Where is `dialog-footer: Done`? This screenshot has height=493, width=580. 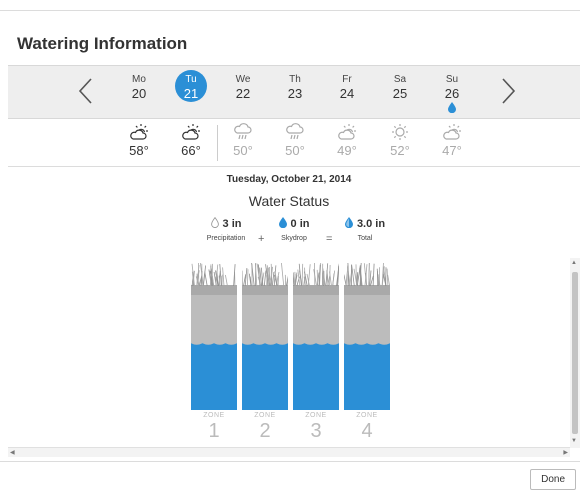
dialog-footer: Done is located at coordinates (290, 477).